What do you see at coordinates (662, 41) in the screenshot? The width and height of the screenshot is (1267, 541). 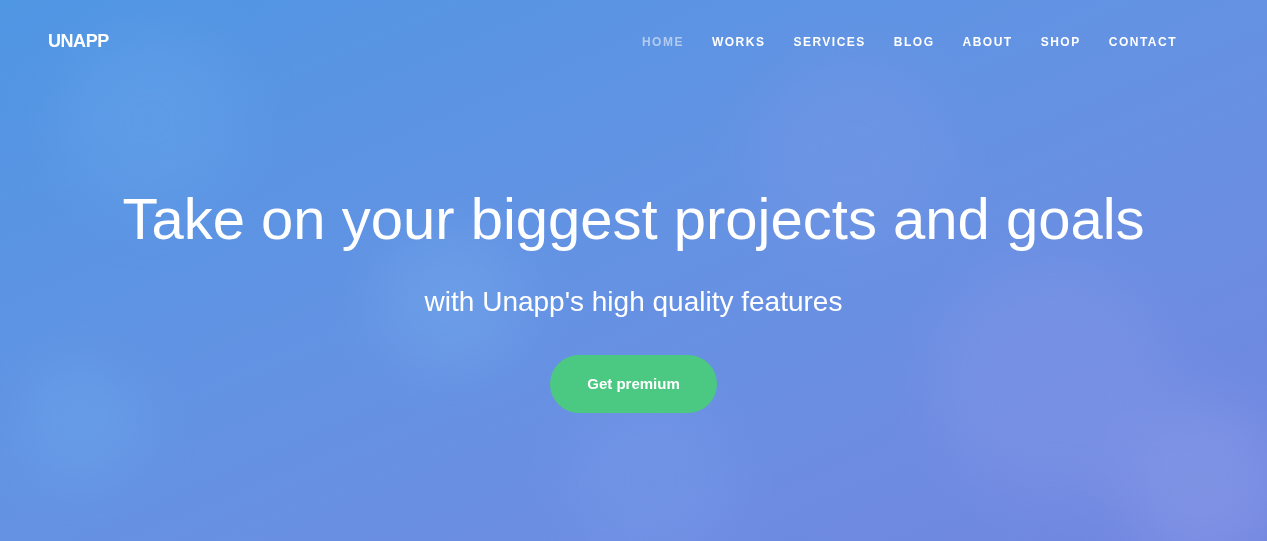 I see `nav-link: HOME` at bounding box center [662, 41].